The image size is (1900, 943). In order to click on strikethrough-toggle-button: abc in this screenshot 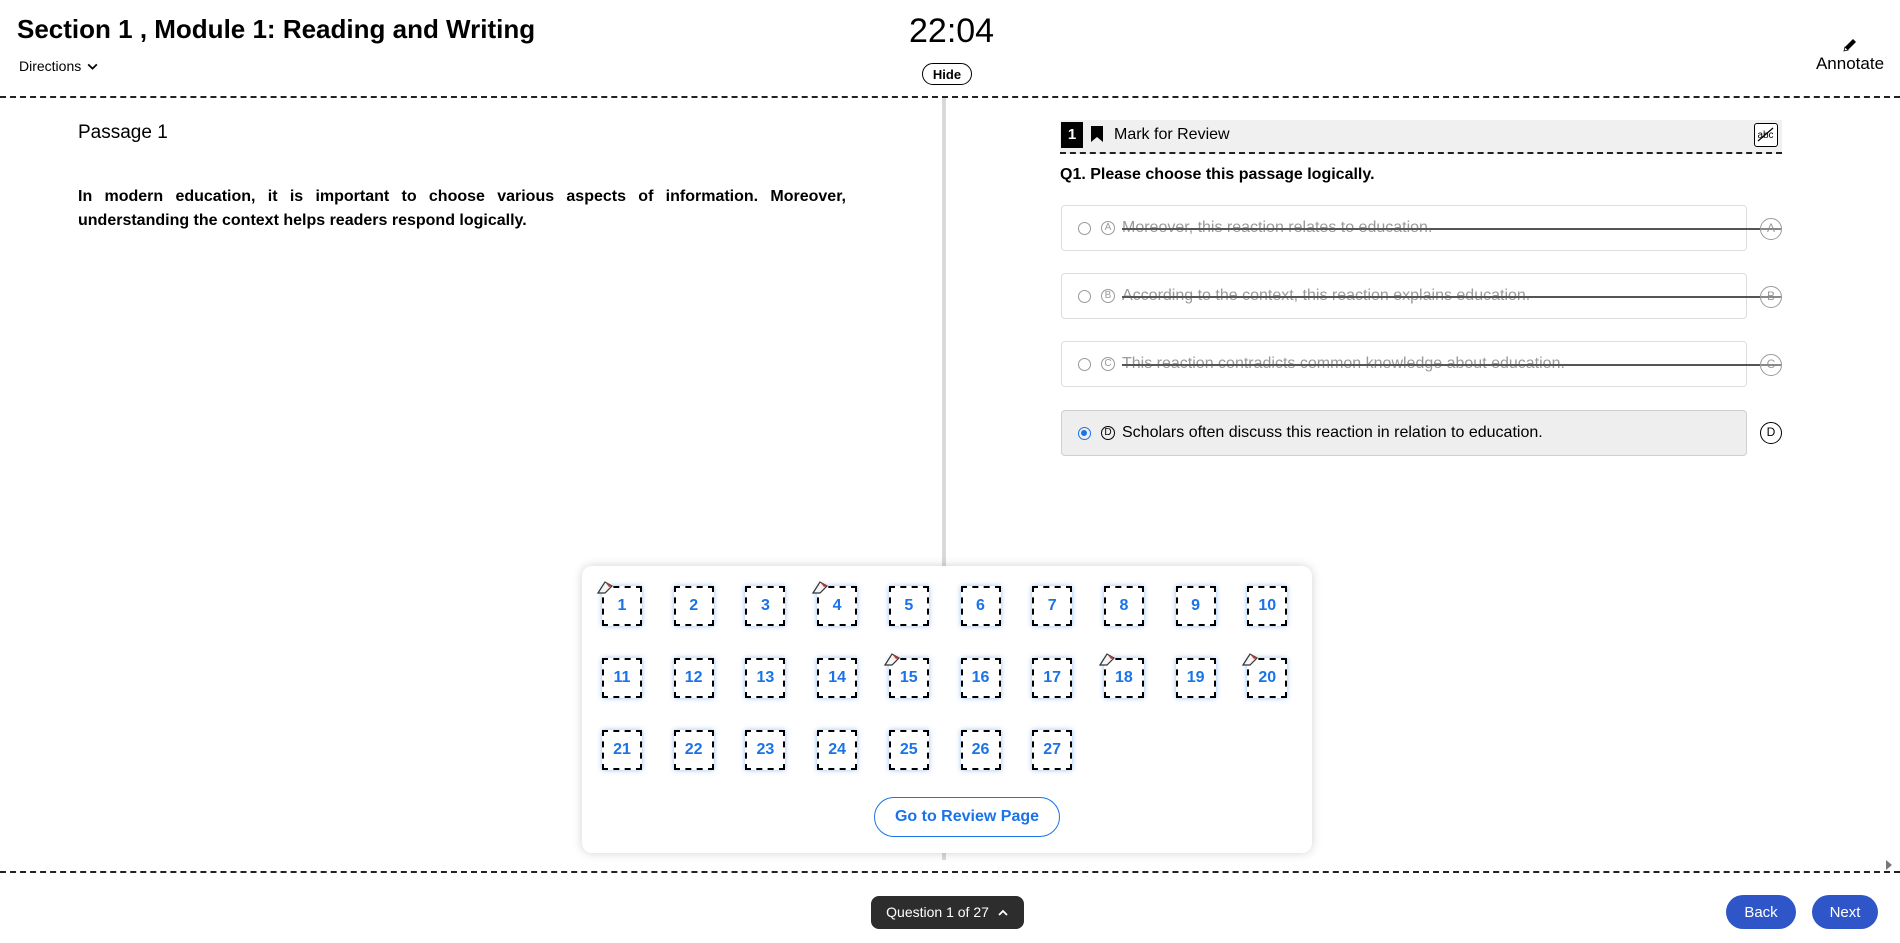, I will do `click(1766, 135)`.